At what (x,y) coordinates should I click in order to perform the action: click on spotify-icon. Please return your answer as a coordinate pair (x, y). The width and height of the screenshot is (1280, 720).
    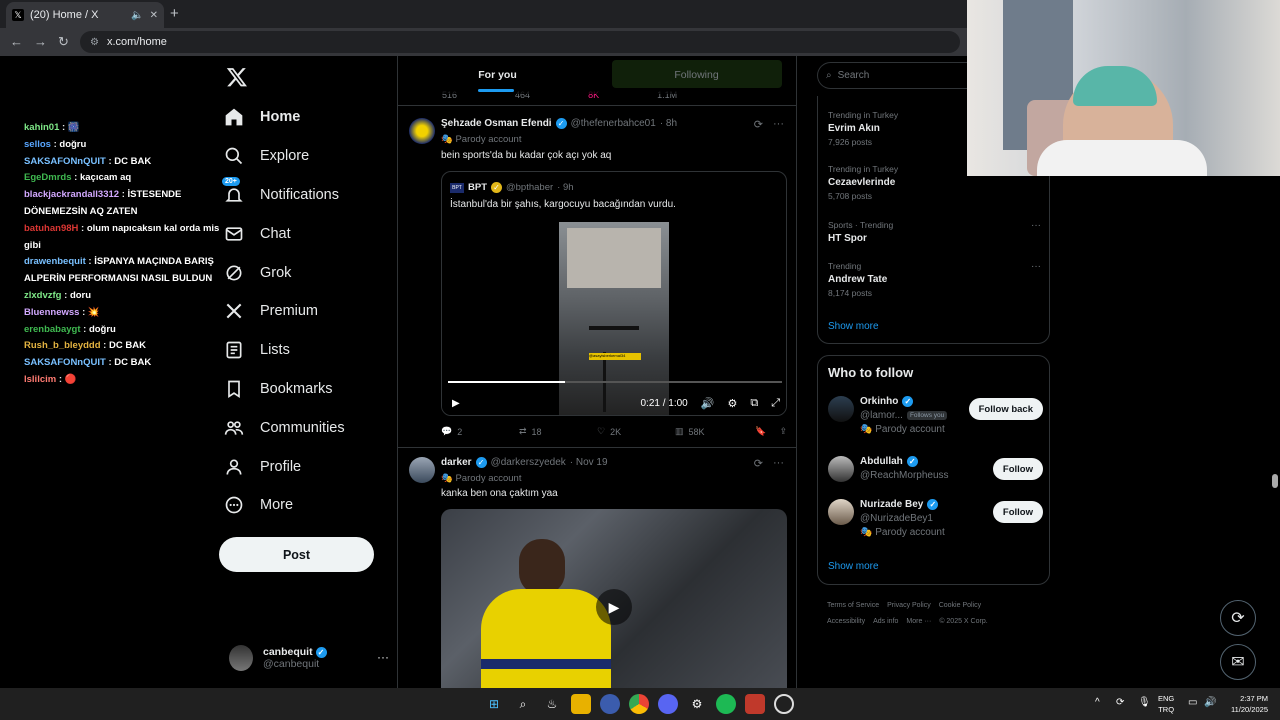
    Looking at the image, I should click on (726, 704).